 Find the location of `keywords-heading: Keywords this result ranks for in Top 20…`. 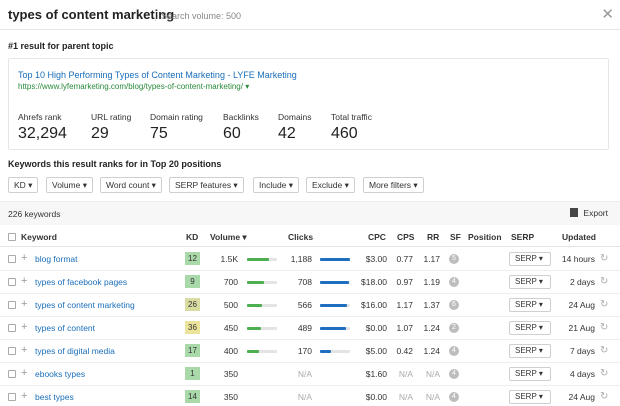

keywords-heading: Keywords this result ranks for in Top 20… is located at coordinates (115, 164).